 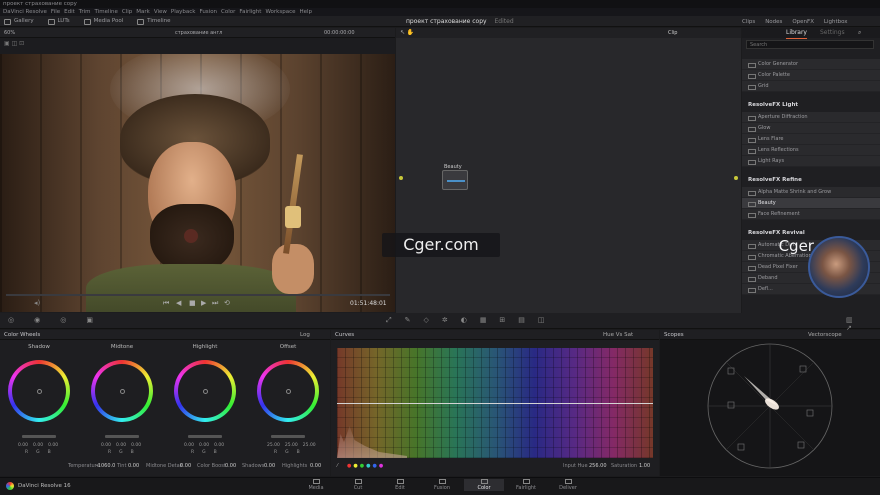 I want to click on menu-workspace: Workspace, so click(x=280, y=12).